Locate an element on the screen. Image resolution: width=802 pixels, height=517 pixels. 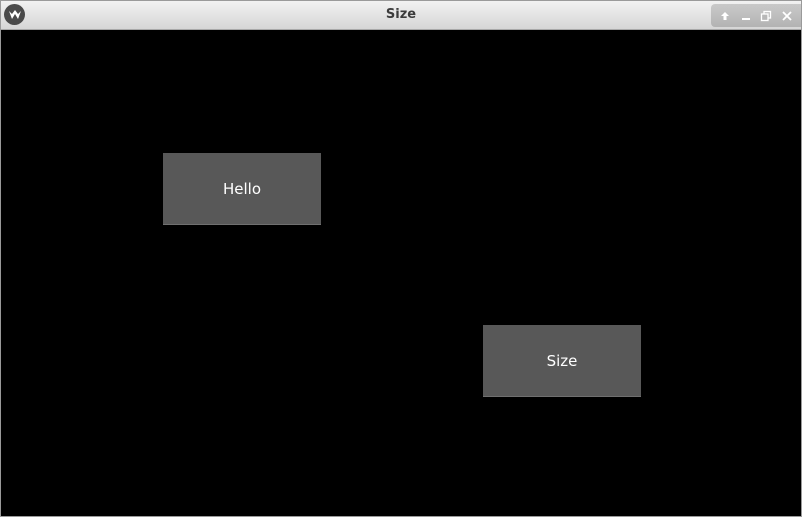
minimize-icon is located at coordinates (746, 16).